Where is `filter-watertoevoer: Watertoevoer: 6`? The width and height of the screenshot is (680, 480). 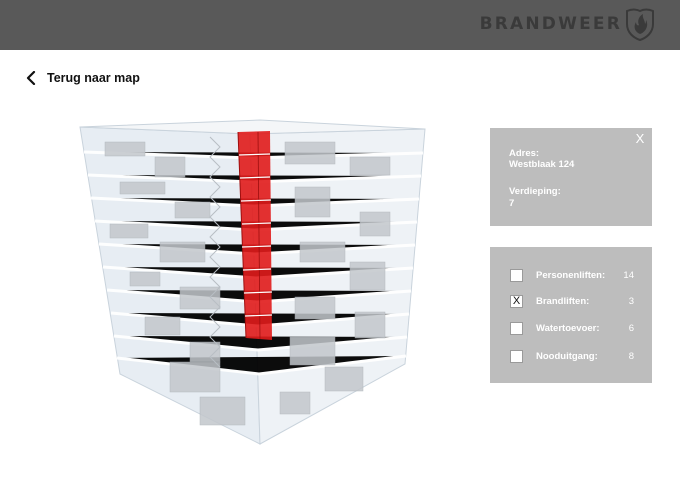
filter-watertoevoer: Watertoevoer: 6 is located at coordinates (575, 328).